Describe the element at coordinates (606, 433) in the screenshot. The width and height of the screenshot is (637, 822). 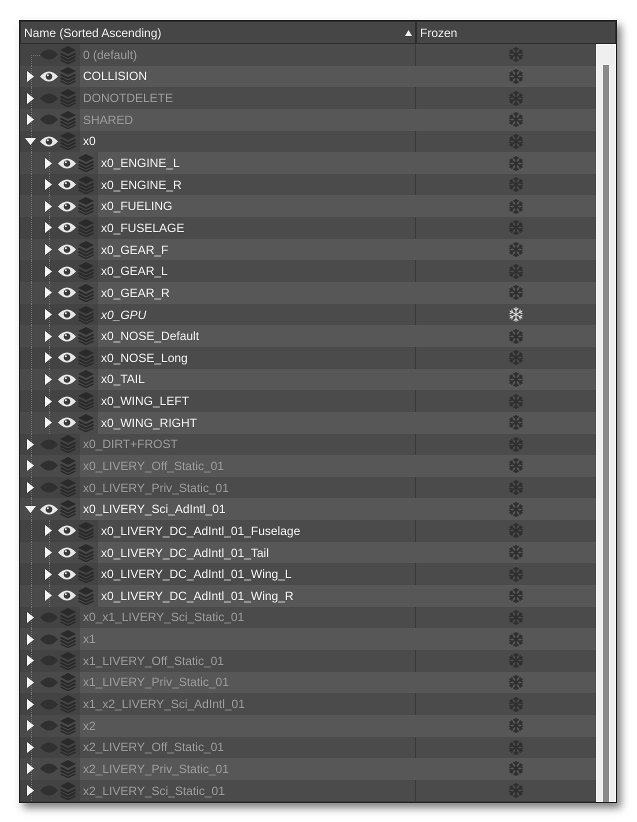
I see `scrollbar-thumb` at that location.